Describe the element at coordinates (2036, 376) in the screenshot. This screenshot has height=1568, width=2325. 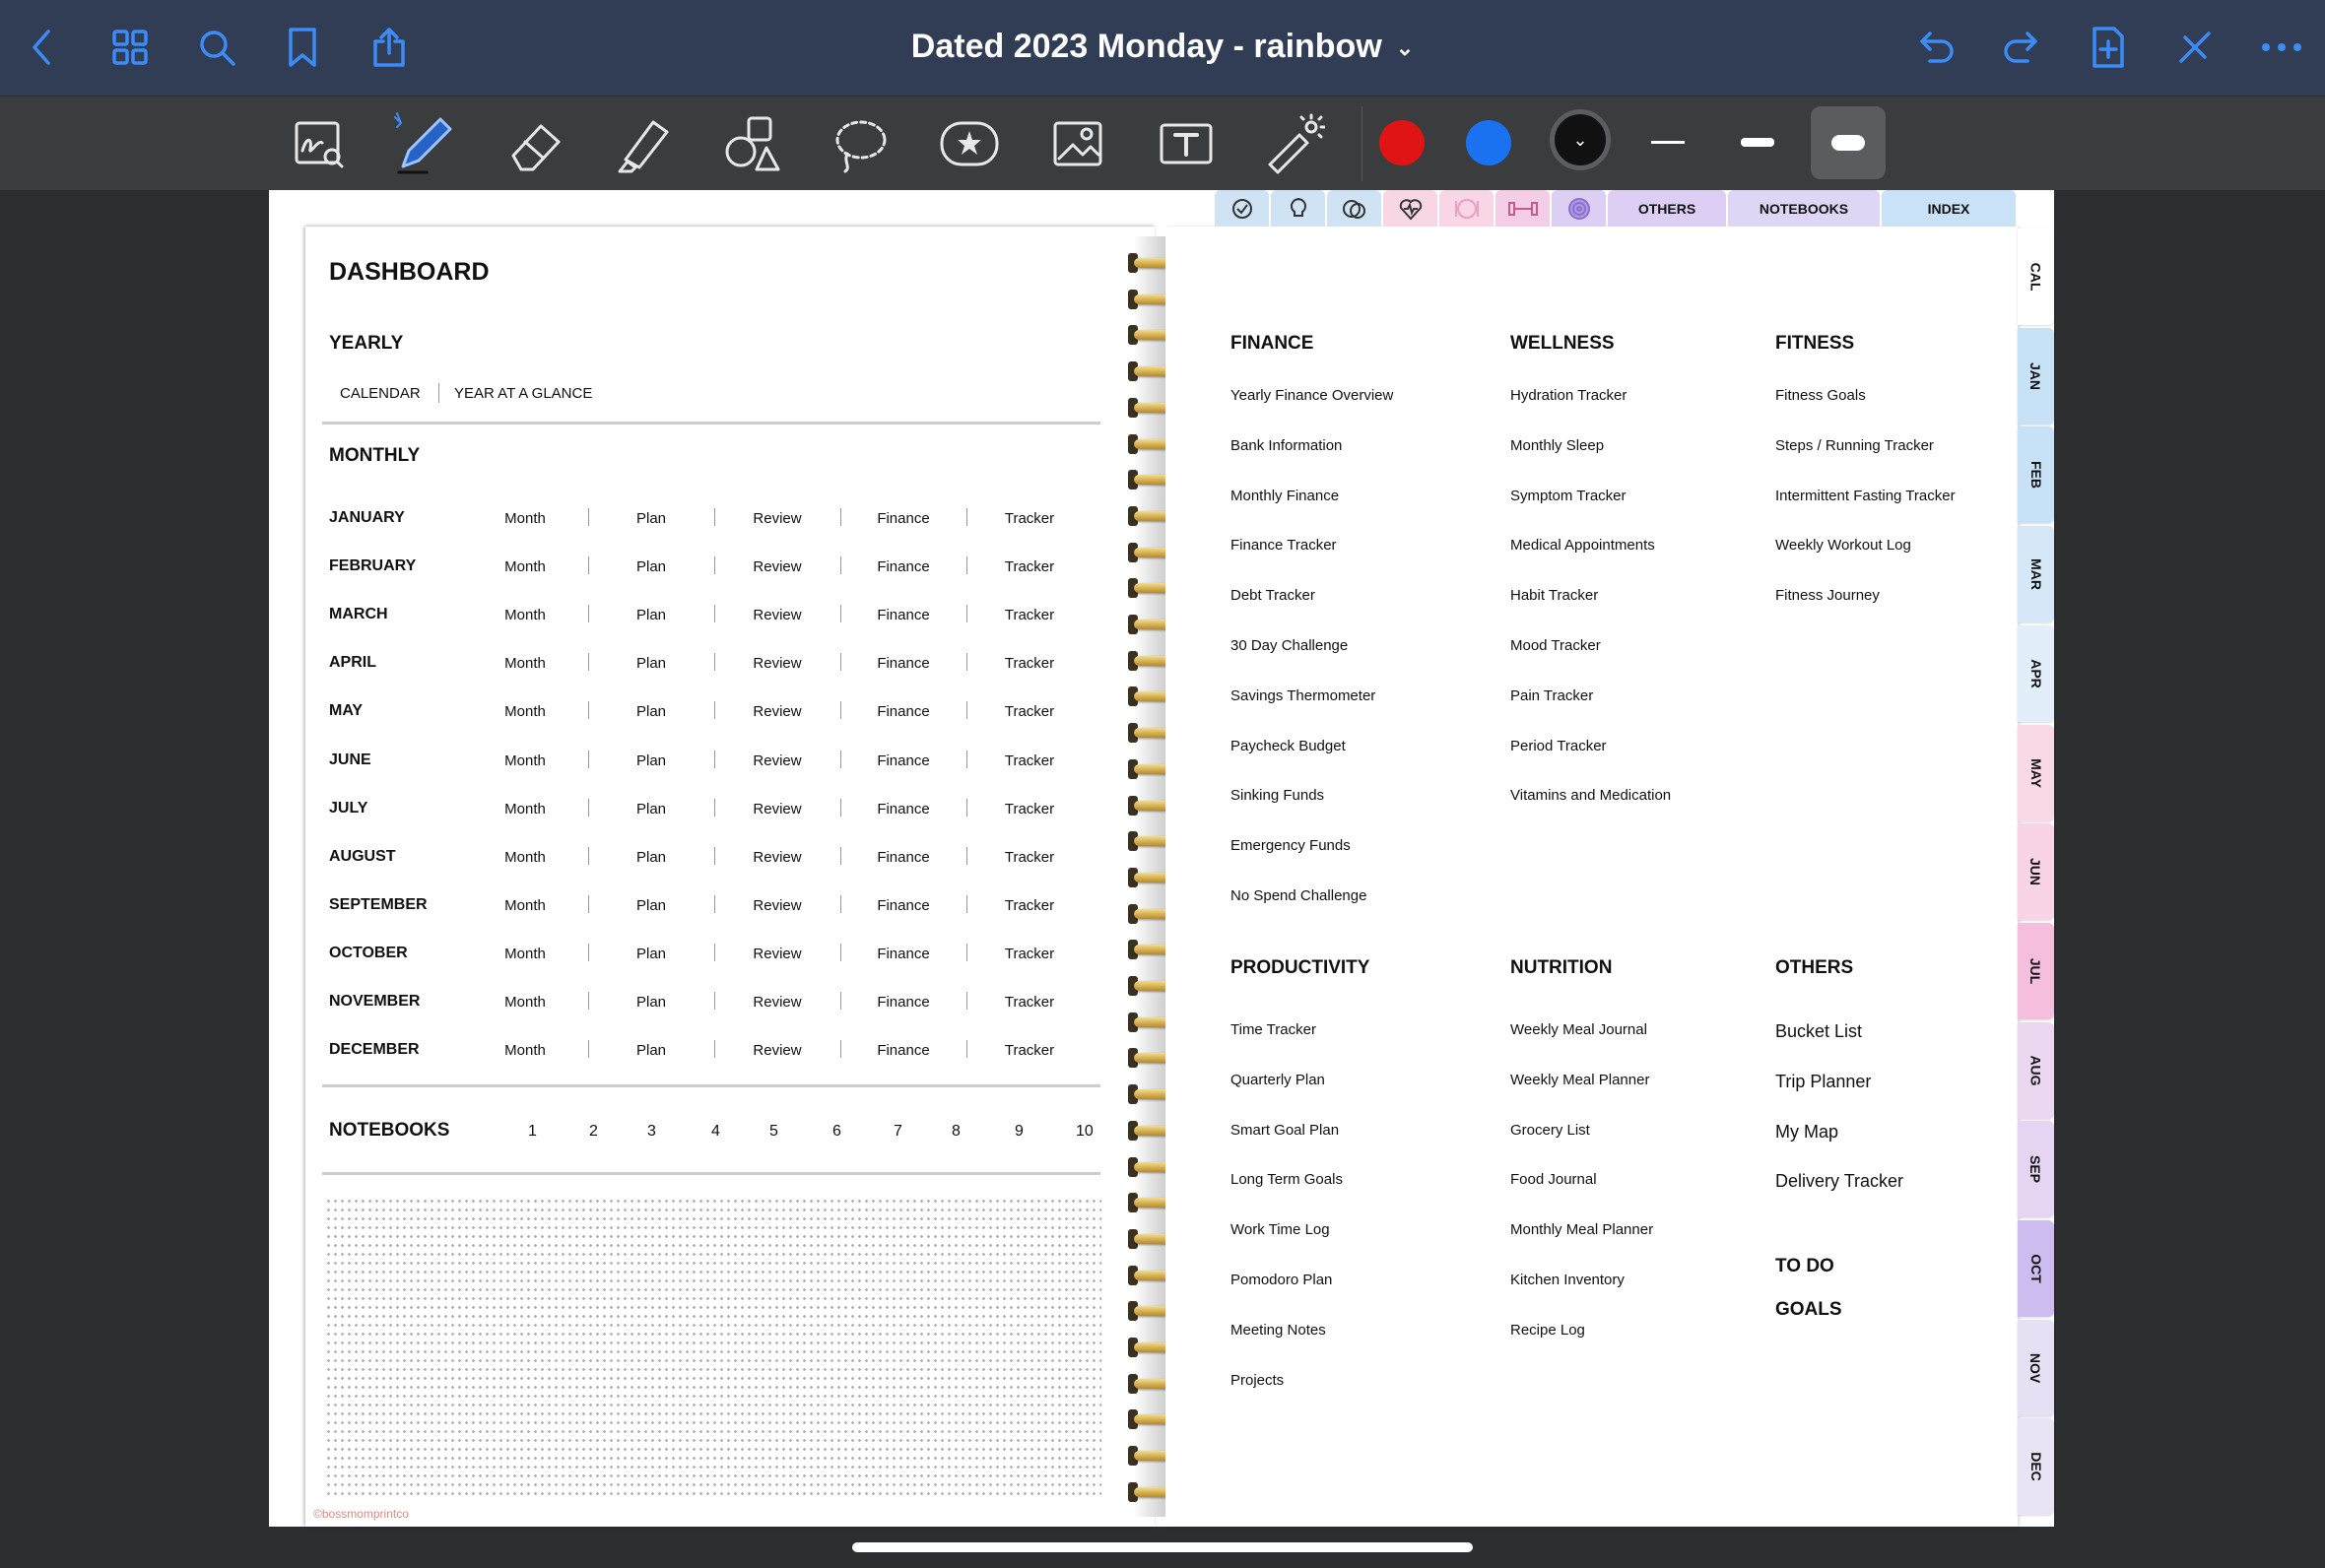
I see `side-tab-jan: JAN` at that location.